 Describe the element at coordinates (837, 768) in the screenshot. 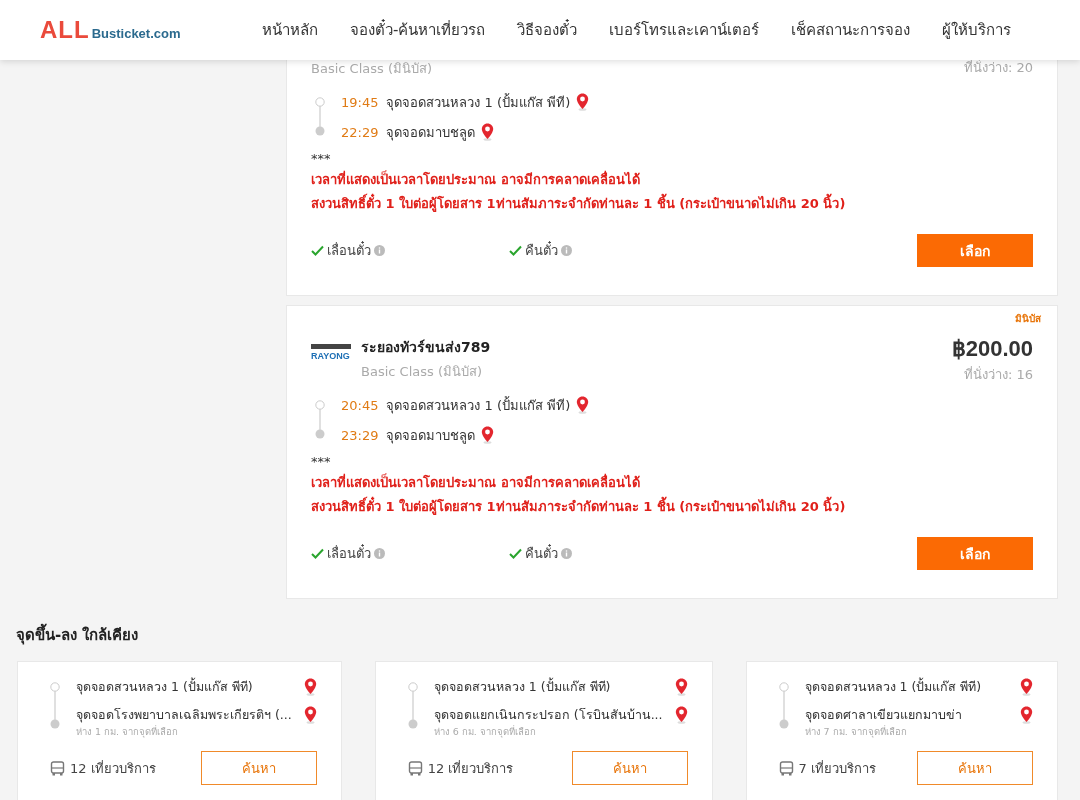

I see `trip-count: 7 เที่ยวบริการ` at that location.